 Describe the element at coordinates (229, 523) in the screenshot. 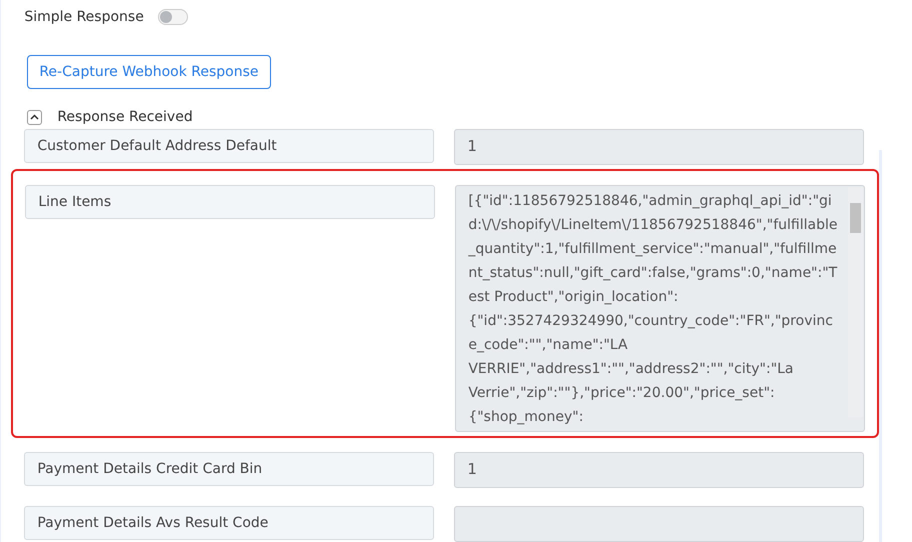

I see `field-label: Payment Details Avs Result Code` at that location.